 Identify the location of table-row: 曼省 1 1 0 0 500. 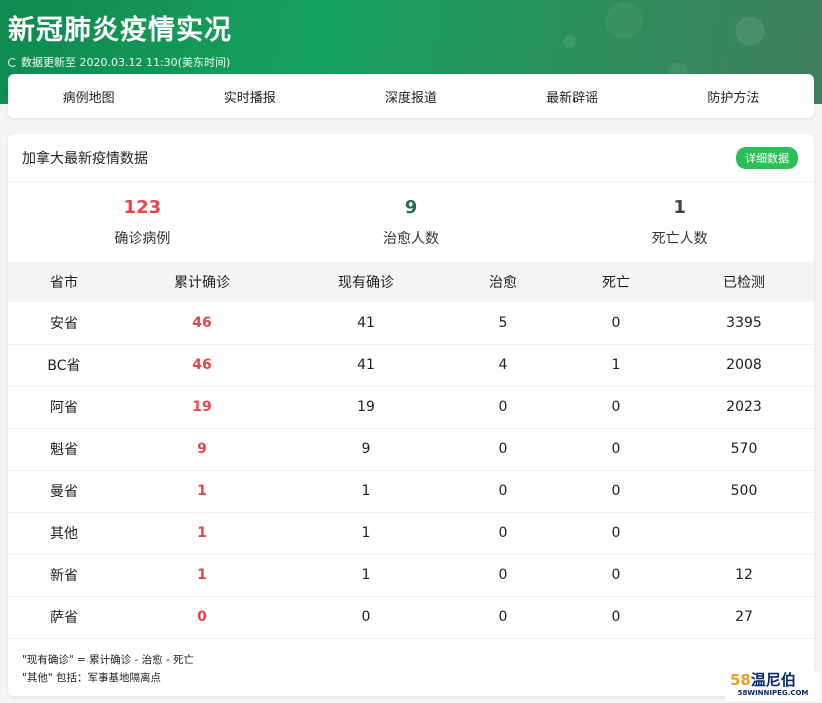
(411, 491).